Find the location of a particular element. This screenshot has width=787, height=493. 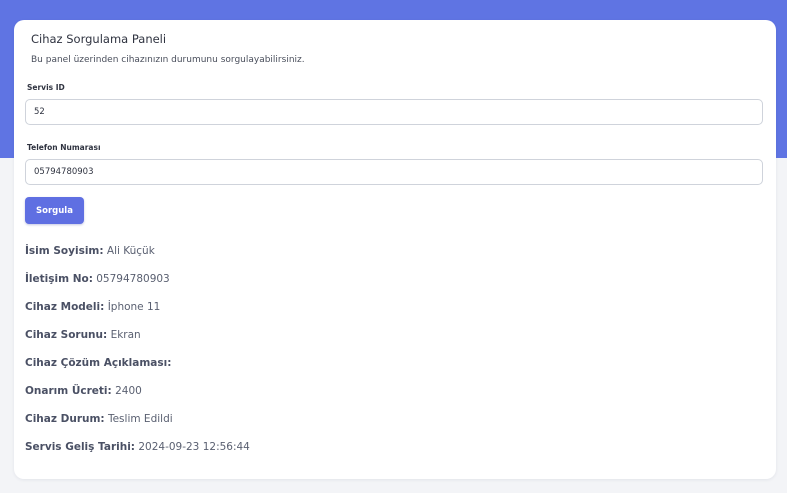

result-label: Servis Geliş Tarihi: is located at coordinates (80, 447).